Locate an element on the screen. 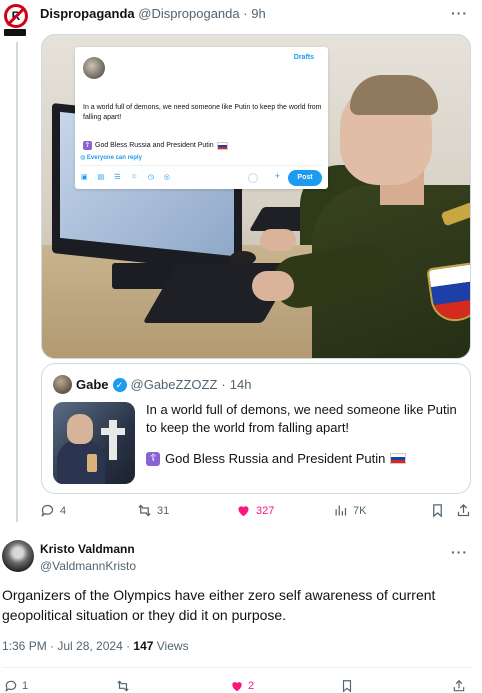  main-views-count: 147 is located at coordinates (143, 646).